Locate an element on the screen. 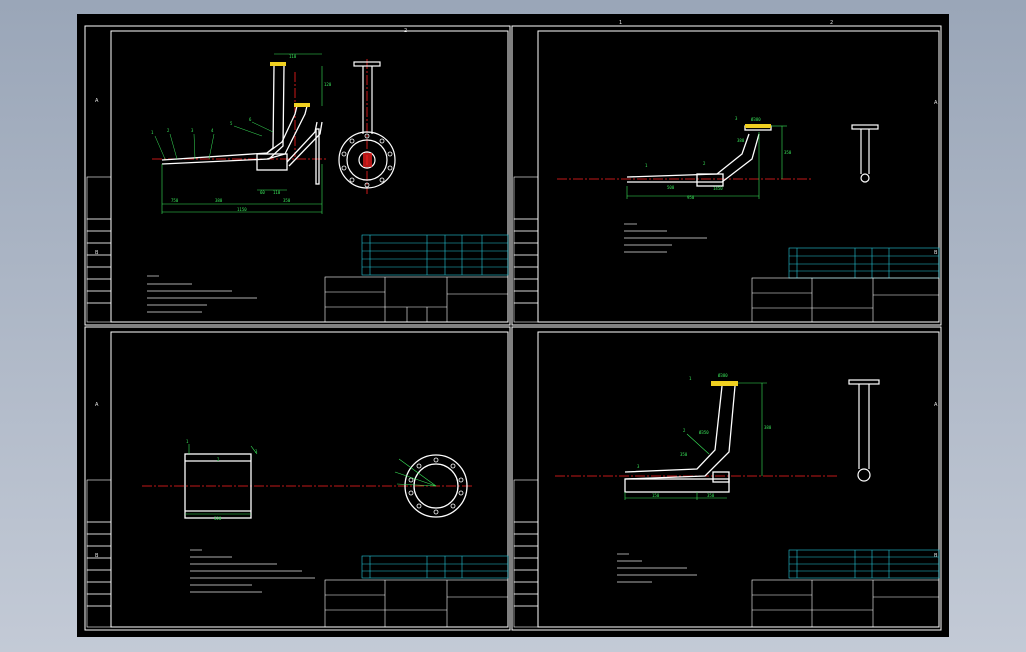 This screenshot has width=1026, height=652. dim-label: 1450 is located at coordinates (718, 188).